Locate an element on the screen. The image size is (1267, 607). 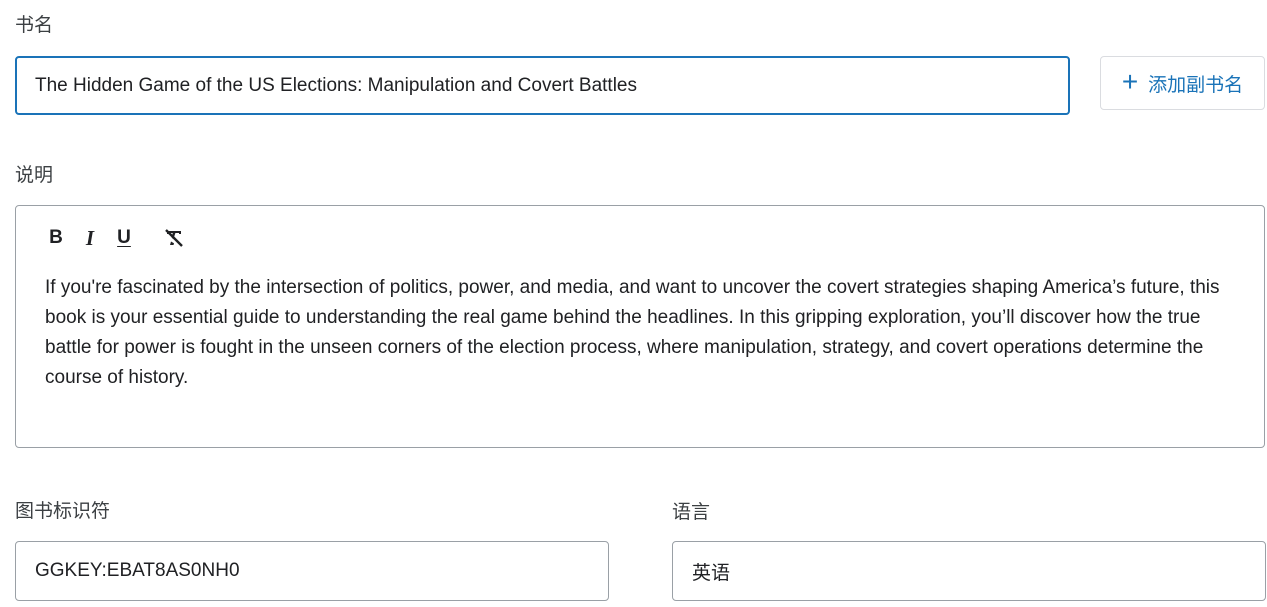
italic-button: I is located at coordinates (90, 238).